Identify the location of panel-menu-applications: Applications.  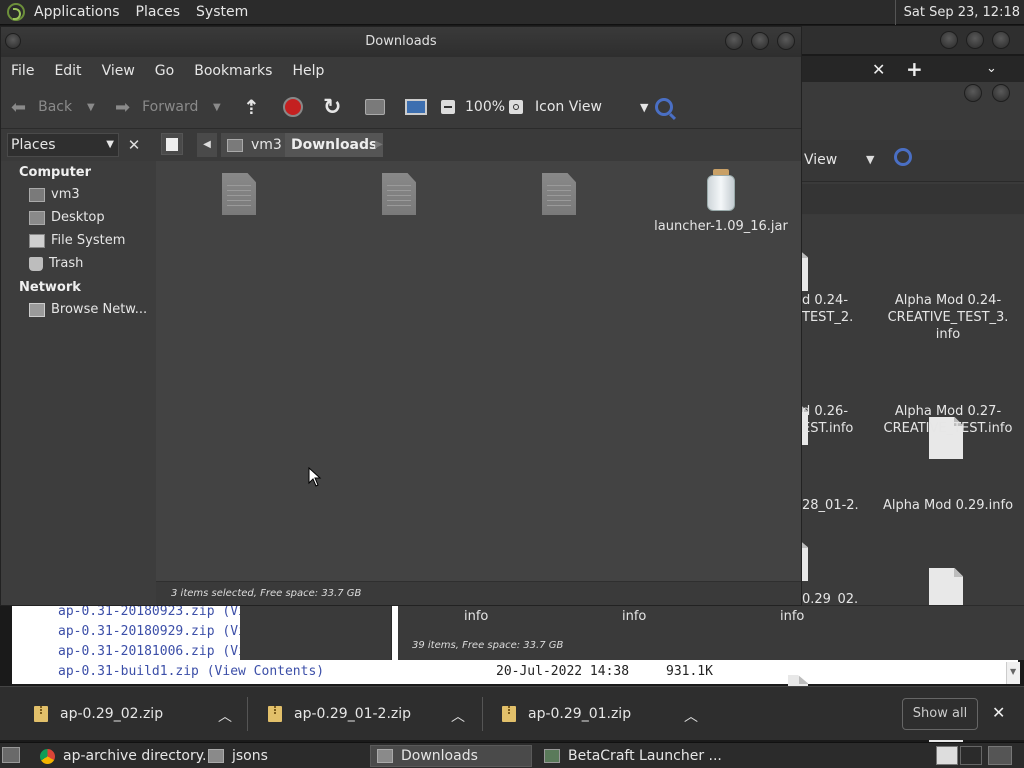
(77, 12).